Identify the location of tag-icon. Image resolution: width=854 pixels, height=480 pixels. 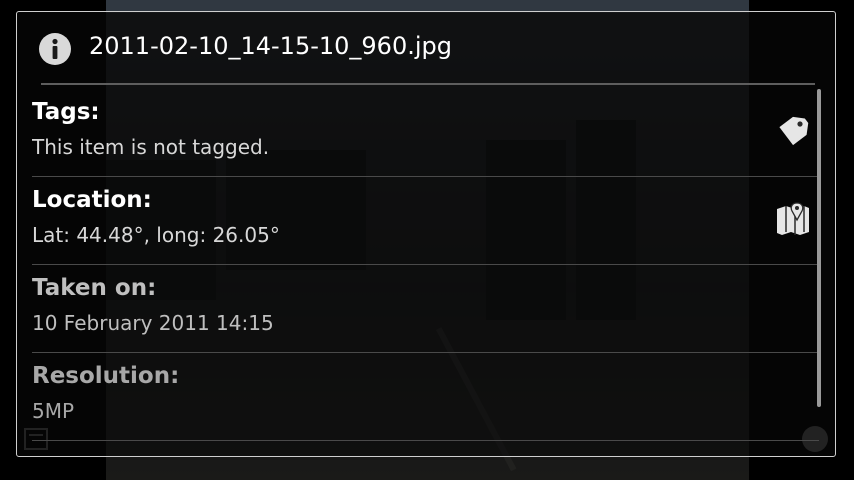
(793, 131).